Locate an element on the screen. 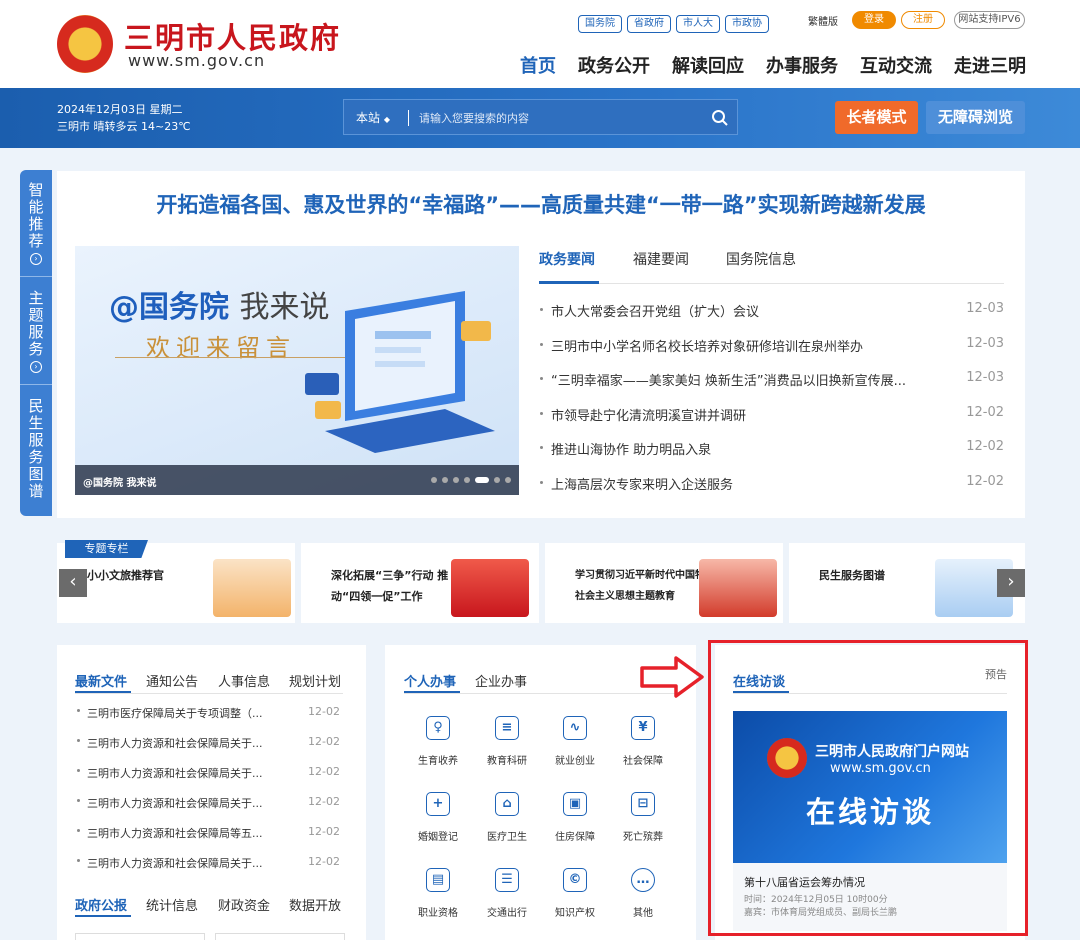  news-item: “三明幸福家——美家美妇 焕新生活”消费品以旧换新宣传展... 12-03 is located at coordinates (771, 377).